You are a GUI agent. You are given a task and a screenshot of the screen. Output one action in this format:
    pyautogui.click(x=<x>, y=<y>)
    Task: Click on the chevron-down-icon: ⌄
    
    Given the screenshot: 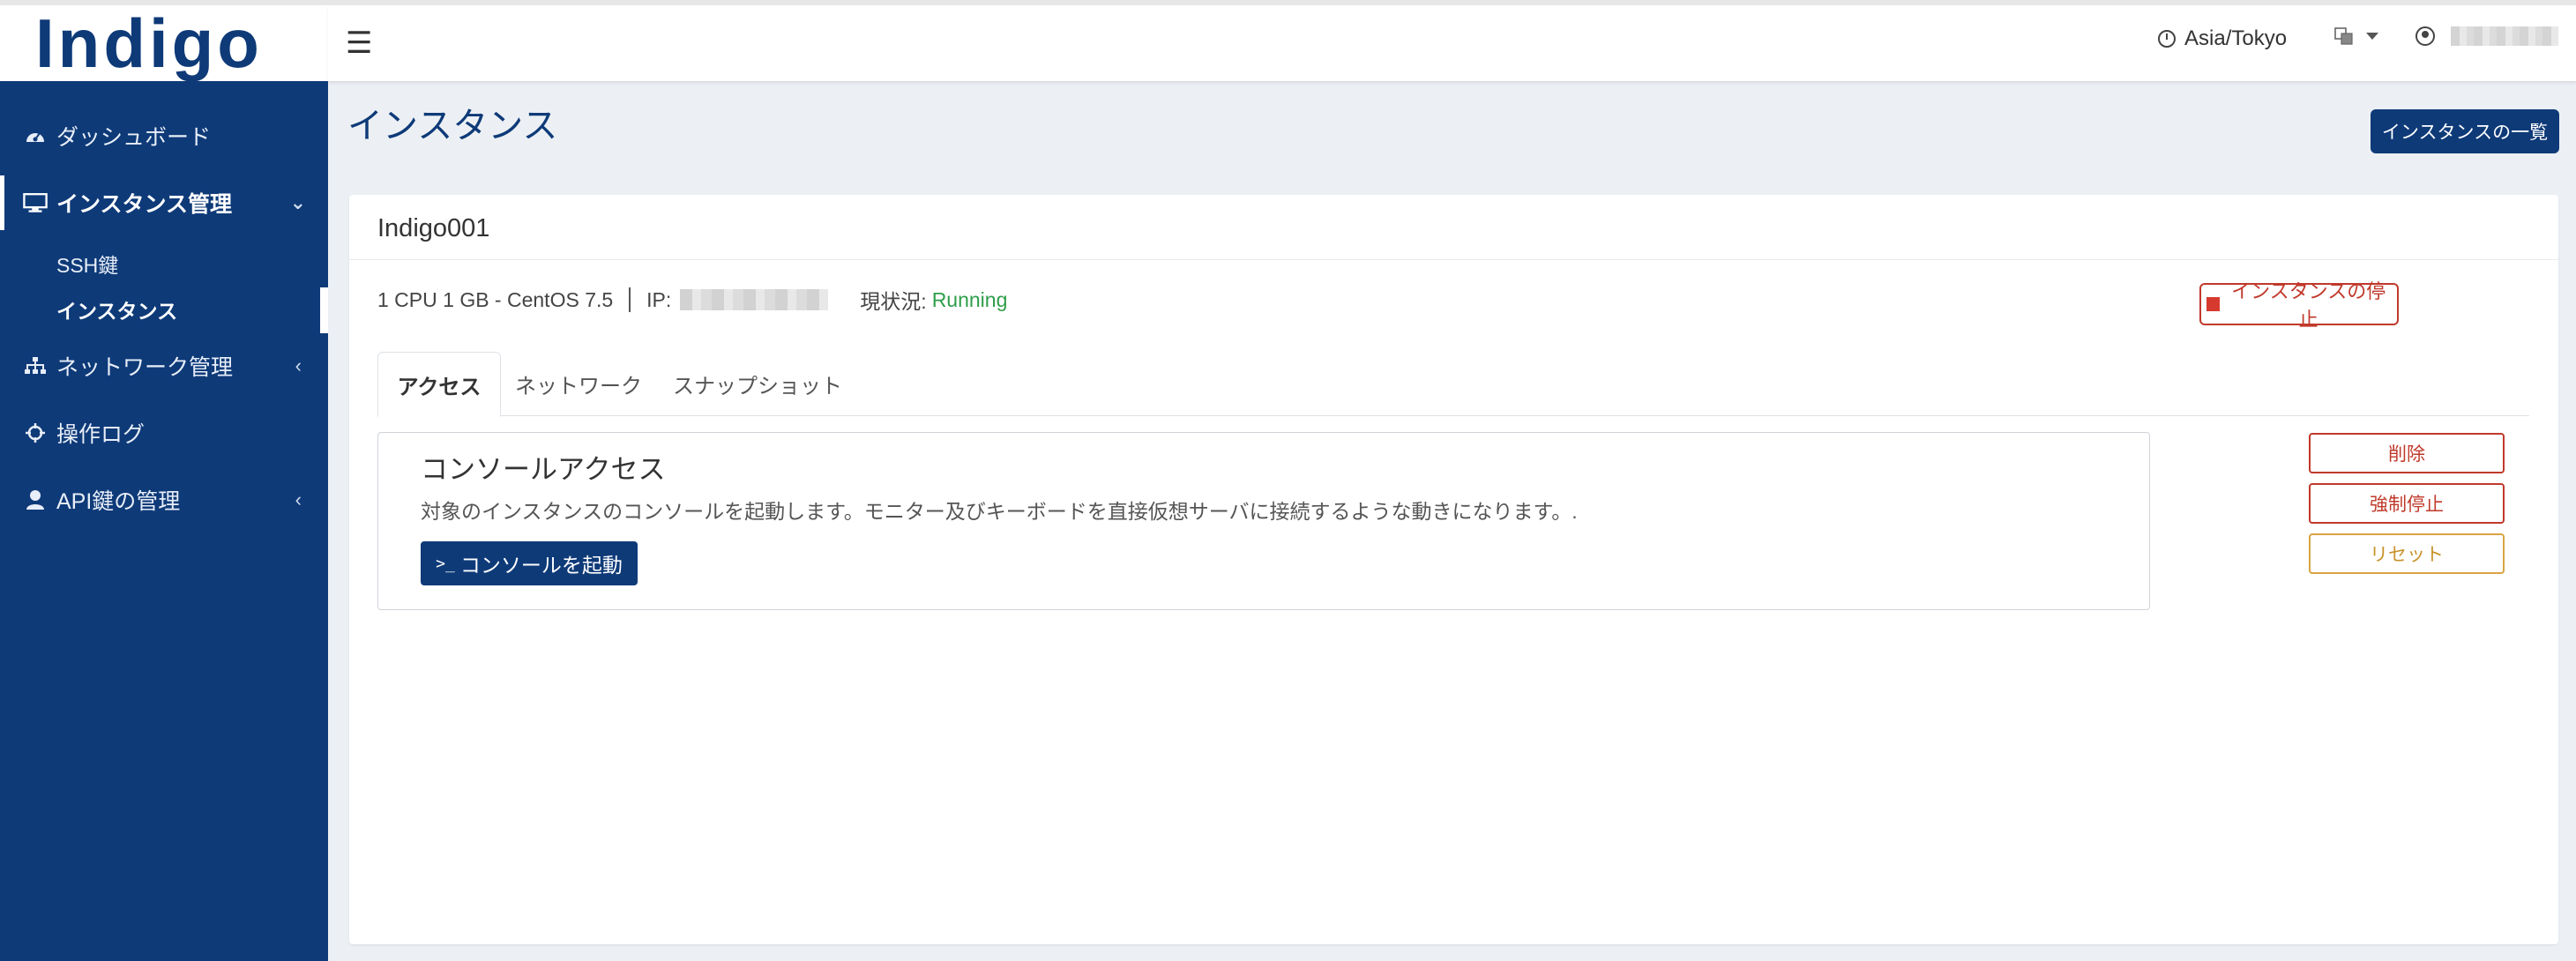 What is the action you would take?
    pyautogui.click(x=297, y=202)
    